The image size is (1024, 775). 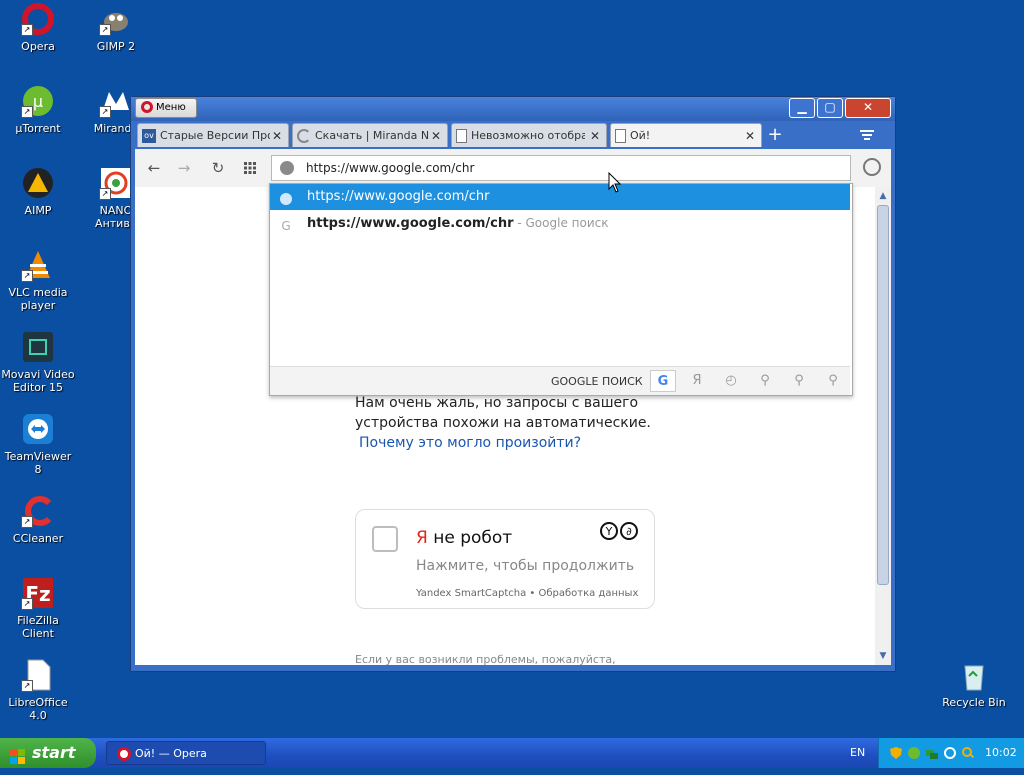 I want to click on vertical-scrollbar: ▲ ▼, so click(x=883, y=426).